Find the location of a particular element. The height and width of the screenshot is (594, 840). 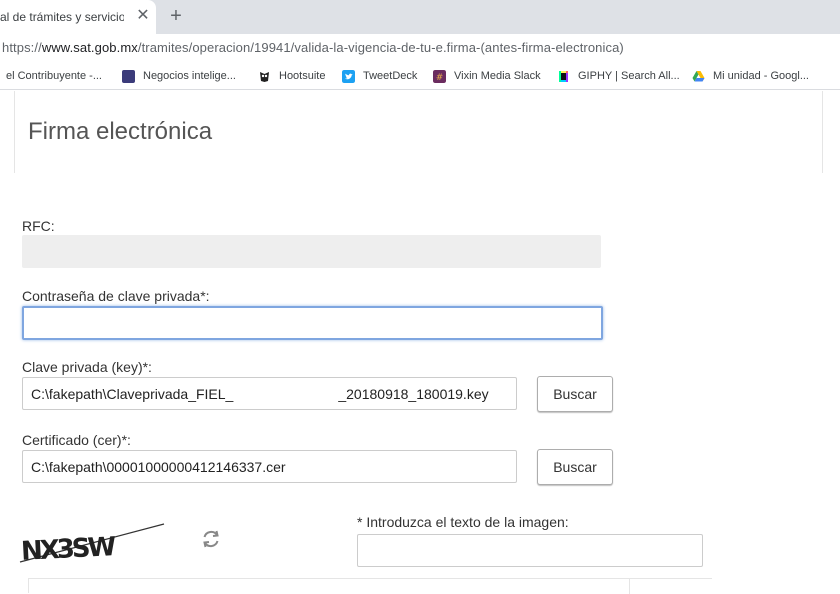

owl-icon is located at coordinates (264, 76).